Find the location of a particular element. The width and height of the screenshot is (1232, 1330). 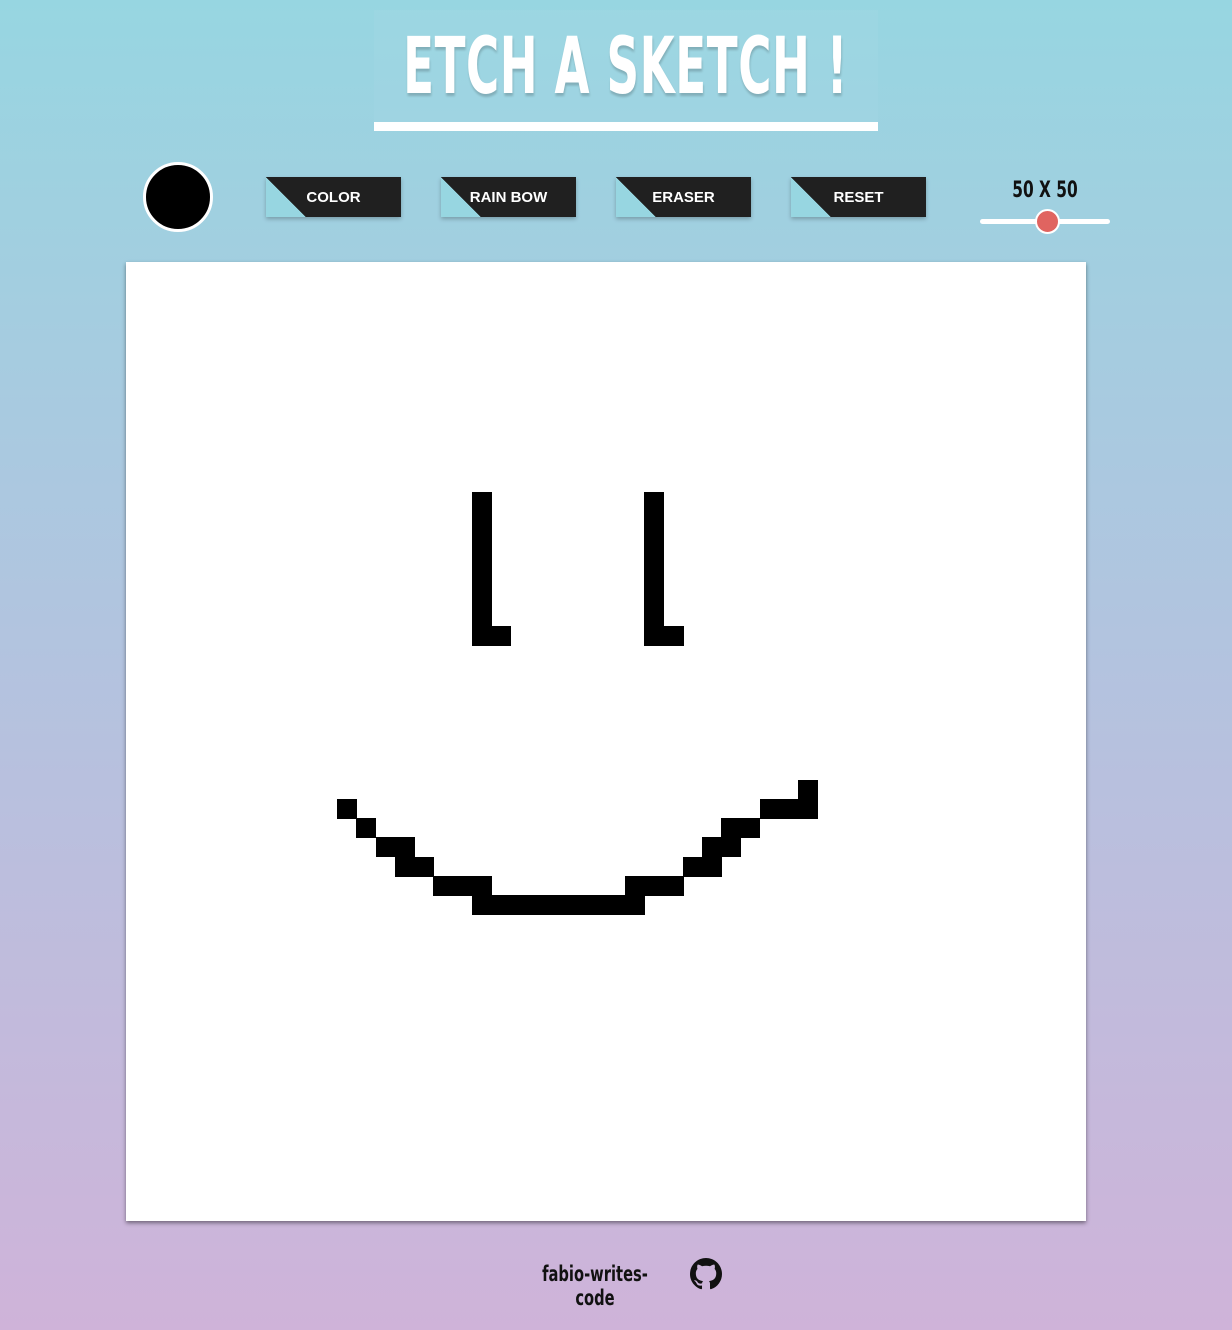

eraser-button: ERASER is located at coordinates (683, 197).